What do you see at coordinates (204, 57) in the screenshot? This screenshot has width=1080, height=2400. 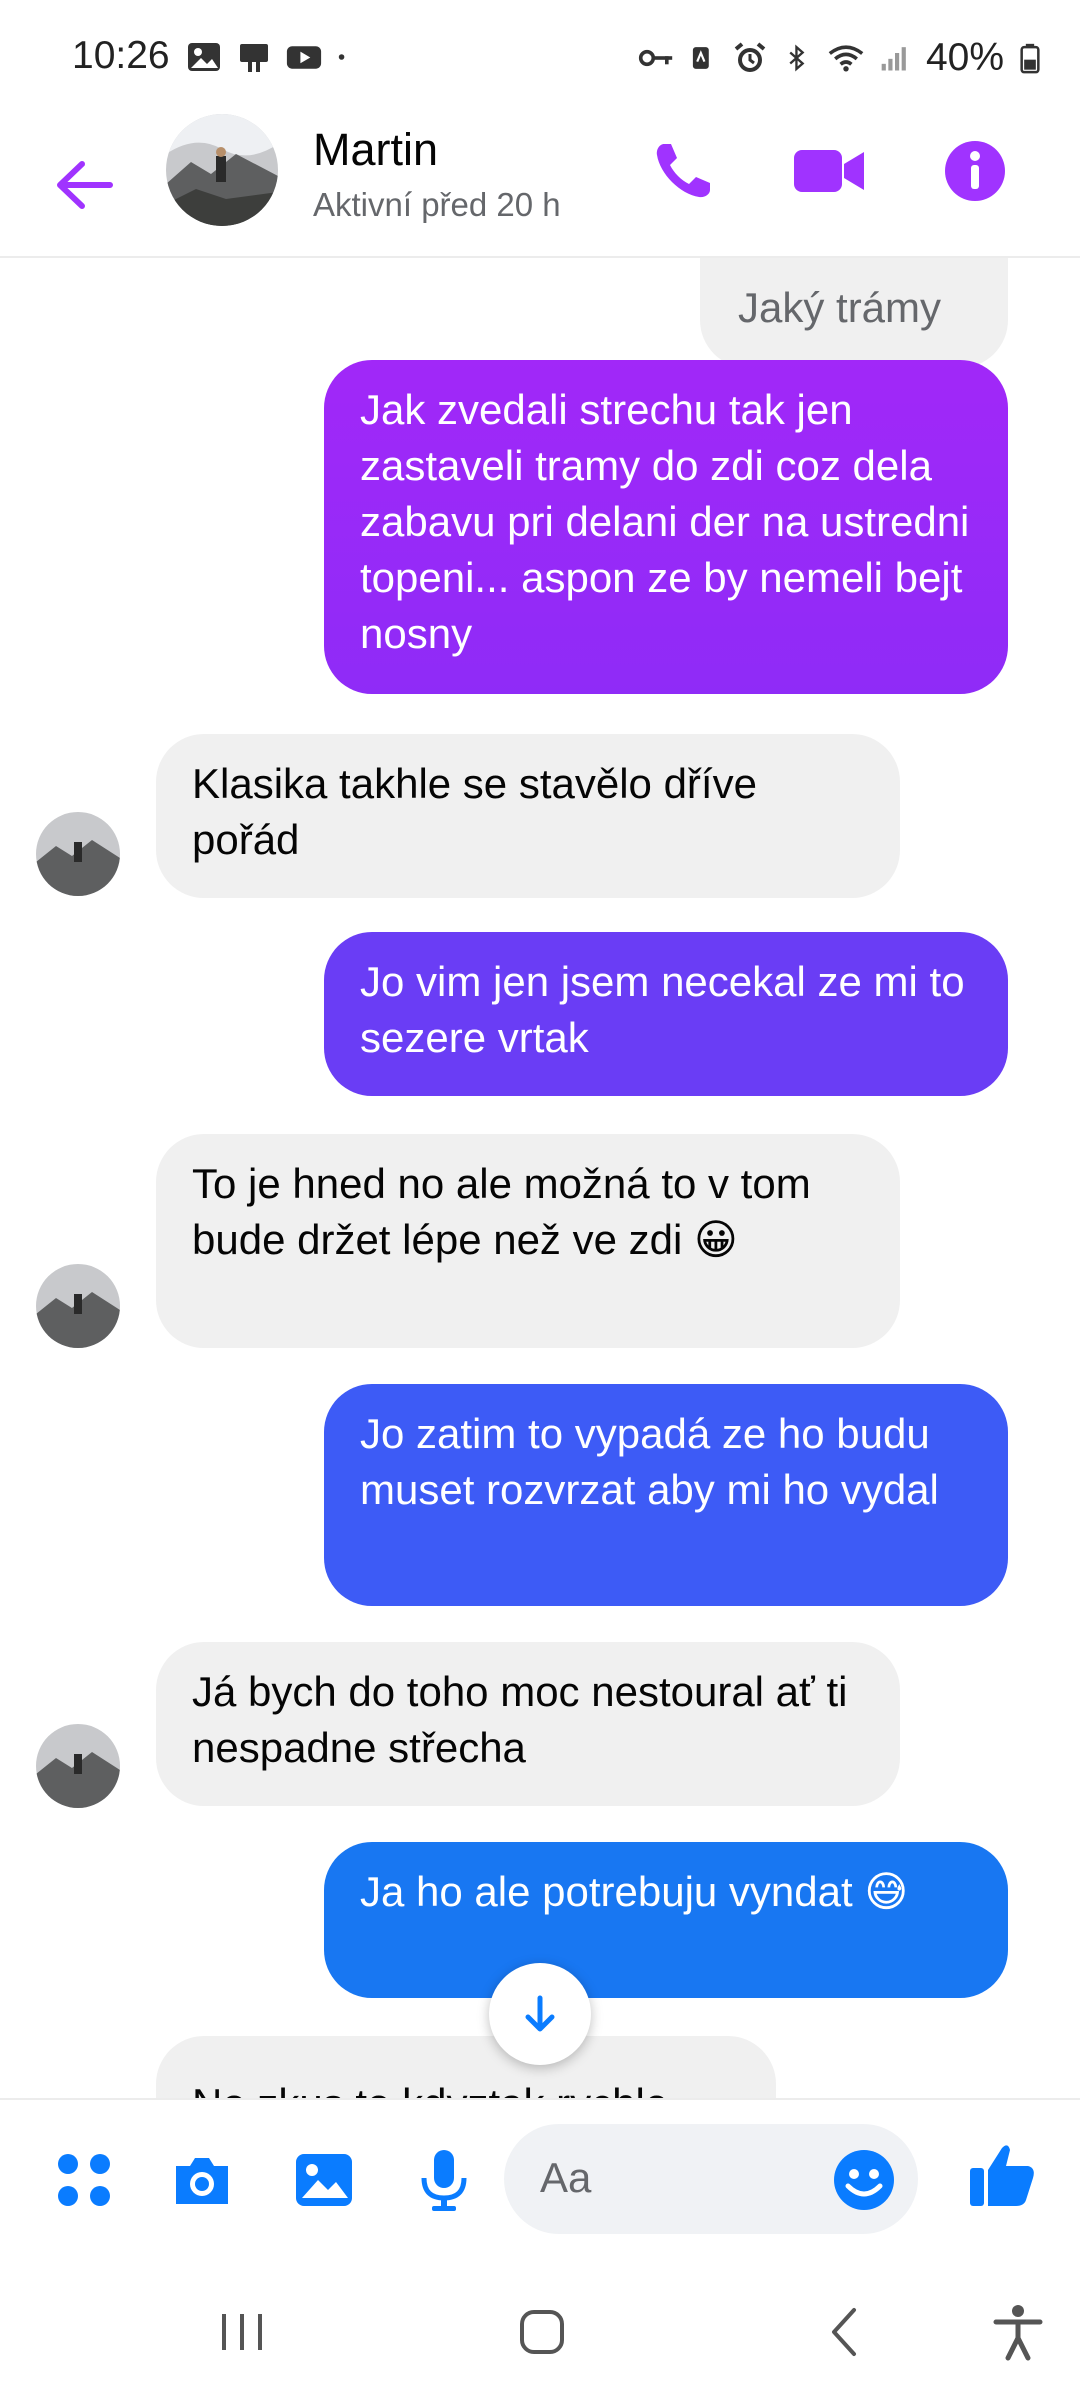 I see `gallery-icon` at bounding box center [204, 57].